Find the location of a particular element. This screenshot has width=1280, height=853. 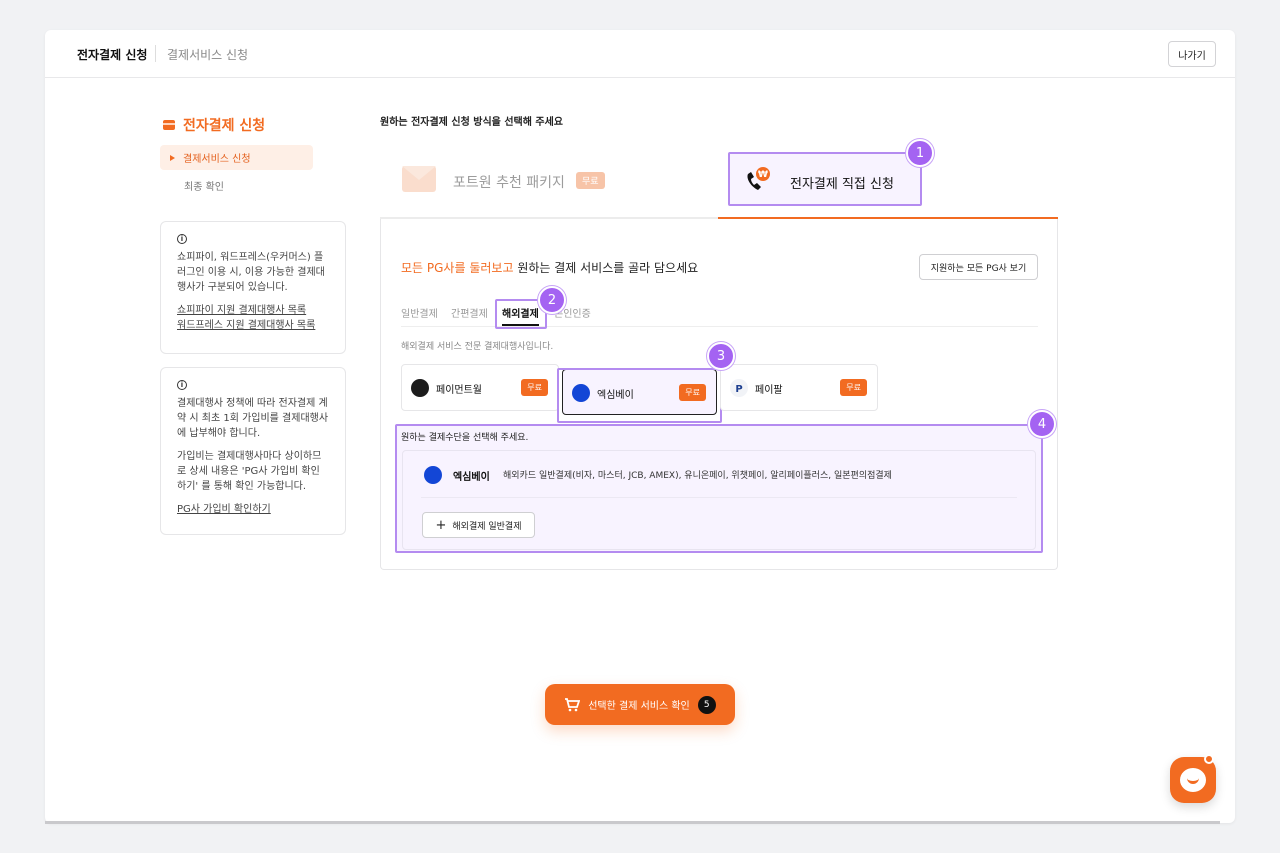

overseas-description: 해외결제 서비스 전문 결제대행사입니다. is located at coordinates (477, 347).